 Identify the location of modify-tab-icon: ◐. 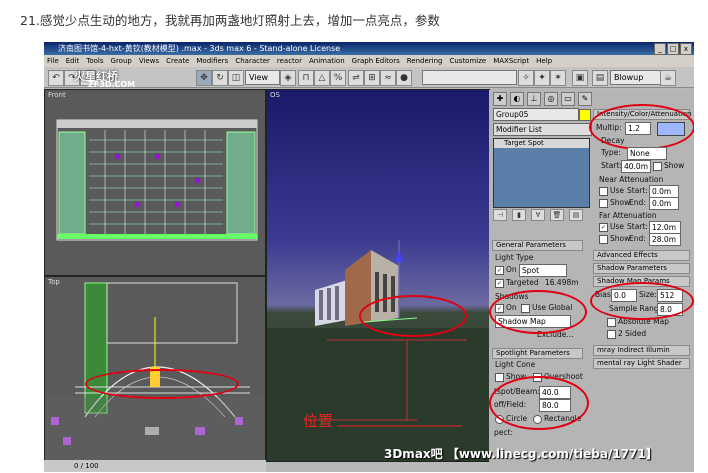
(517, 99).